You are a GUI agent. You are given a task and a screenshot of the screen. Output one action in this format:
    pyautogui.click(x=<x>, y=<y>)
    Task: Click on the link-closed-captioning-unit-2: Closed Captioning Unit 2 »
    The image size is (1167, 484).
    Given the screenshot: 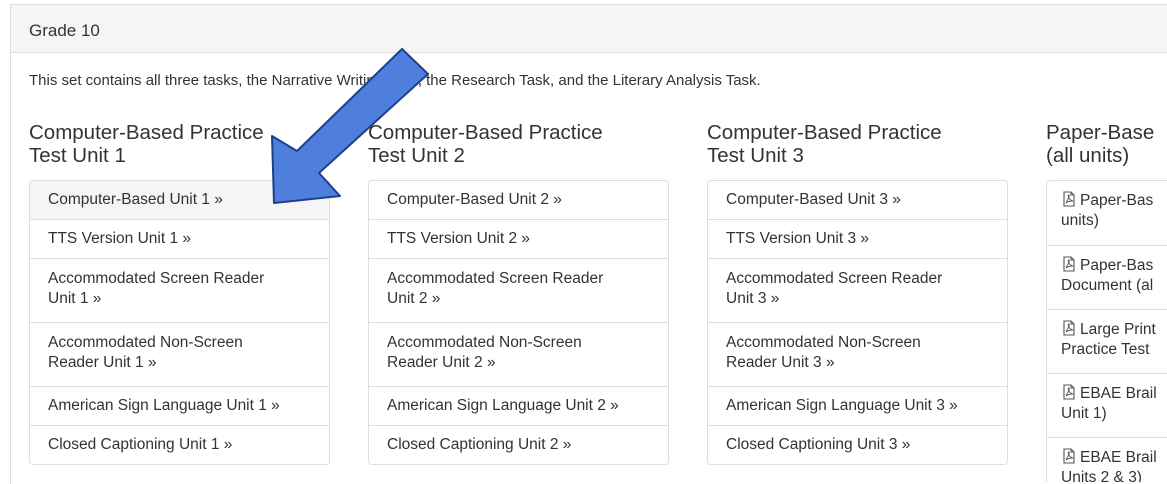 What is the action you would take?
    pyautogui.click(x=518, y=444)
    